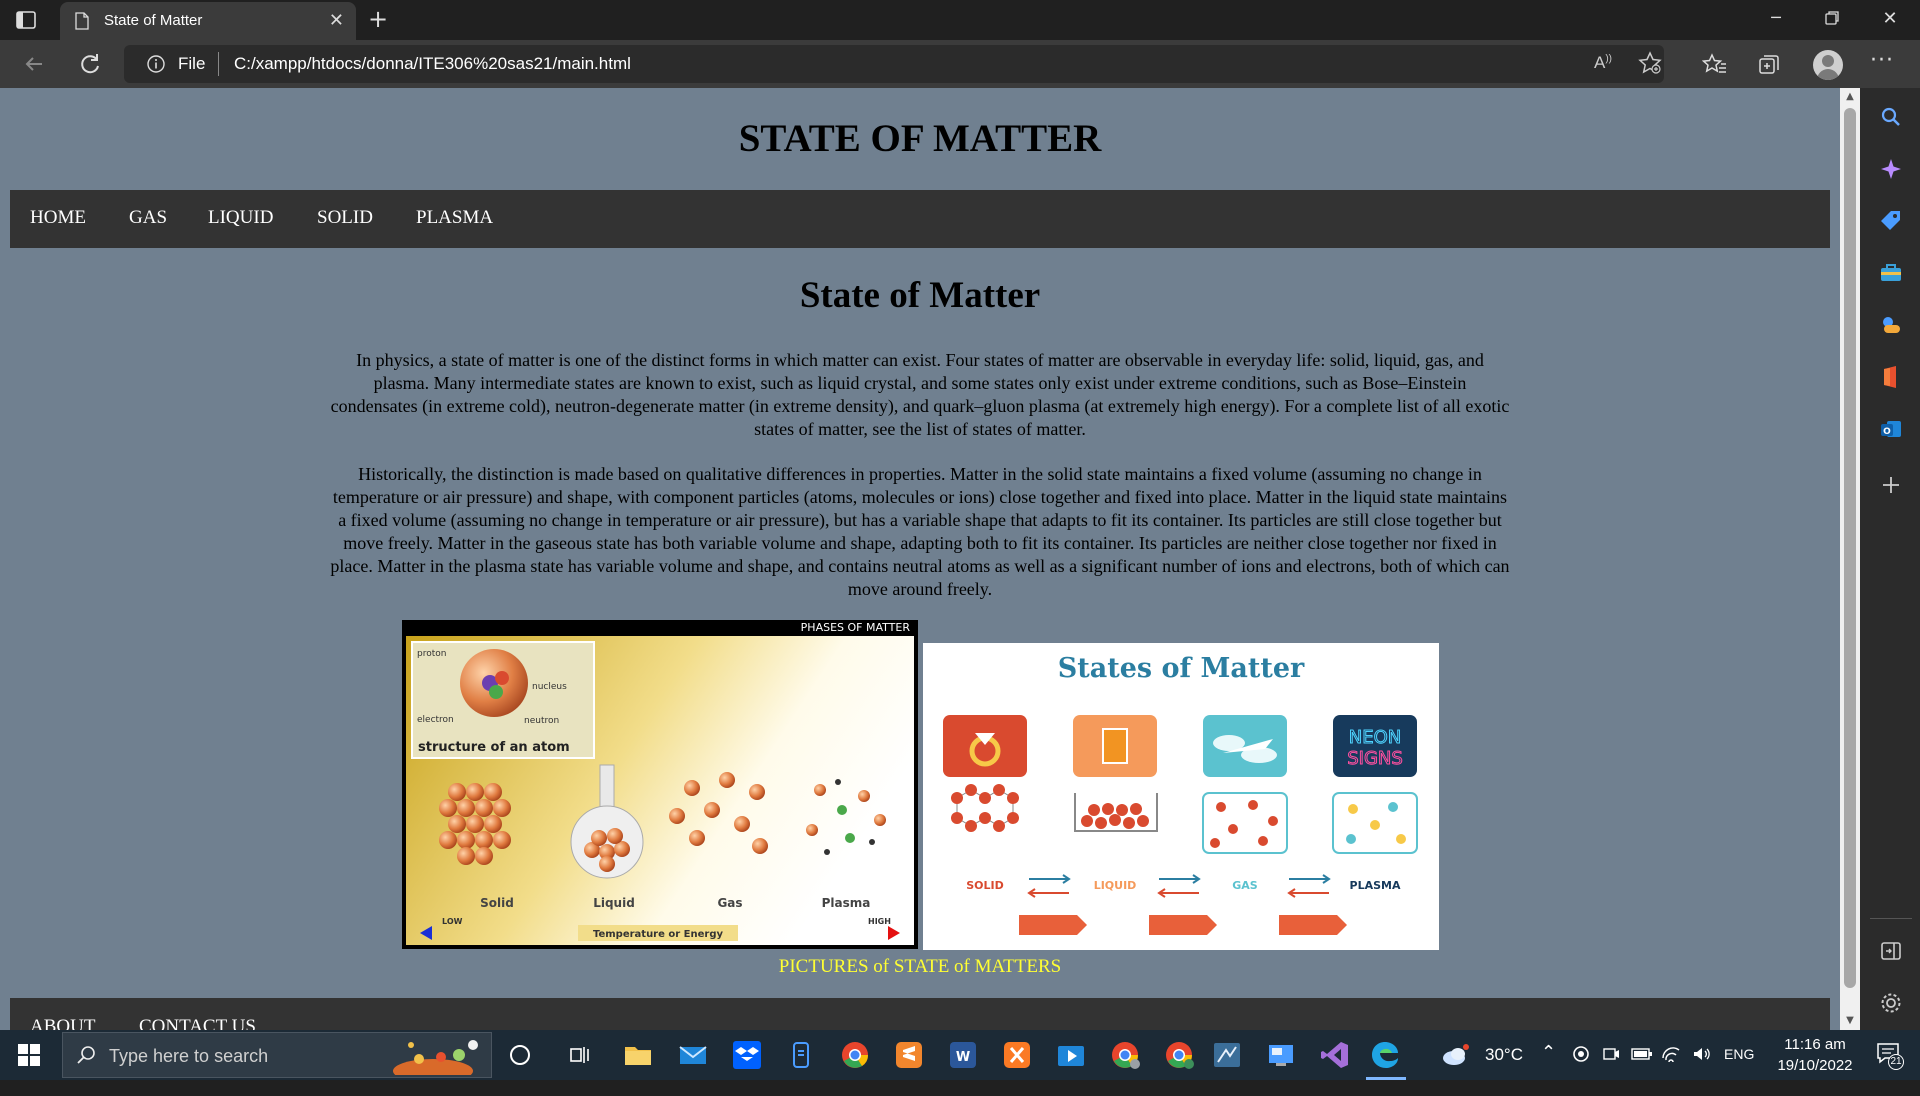  What do you see at coordinates (1891, 485) in the screenshot?
I see `add-icon` at bounding box center [1891, 485].